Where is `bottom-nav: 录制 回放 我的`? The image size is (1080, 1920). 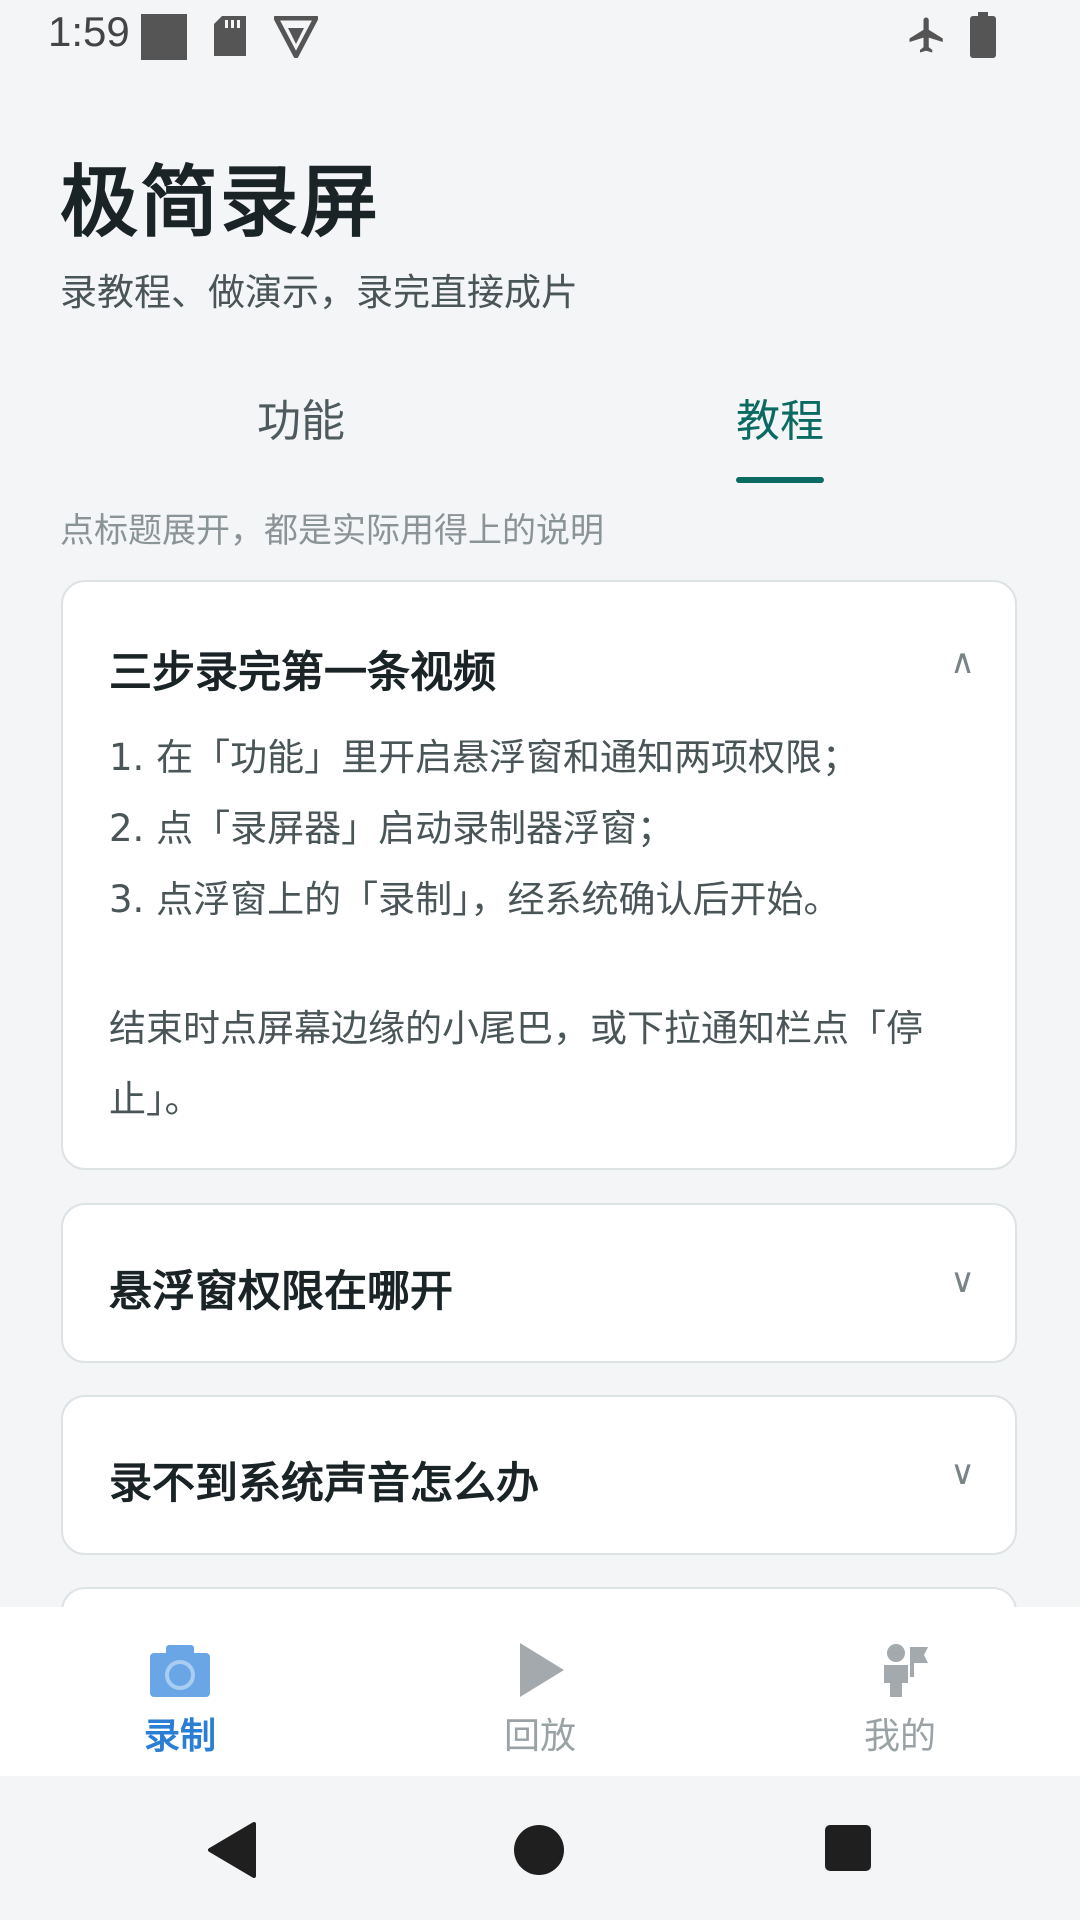
bottom-nav: 录制 回放 我的 is located at coordinates (540, 1691).